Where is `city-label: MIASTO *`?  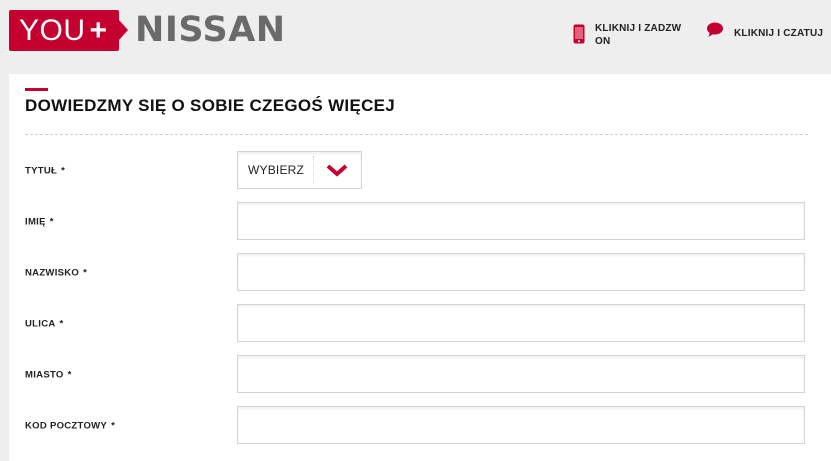 city-label: MIASTO * is located at coordinates (48, 375).